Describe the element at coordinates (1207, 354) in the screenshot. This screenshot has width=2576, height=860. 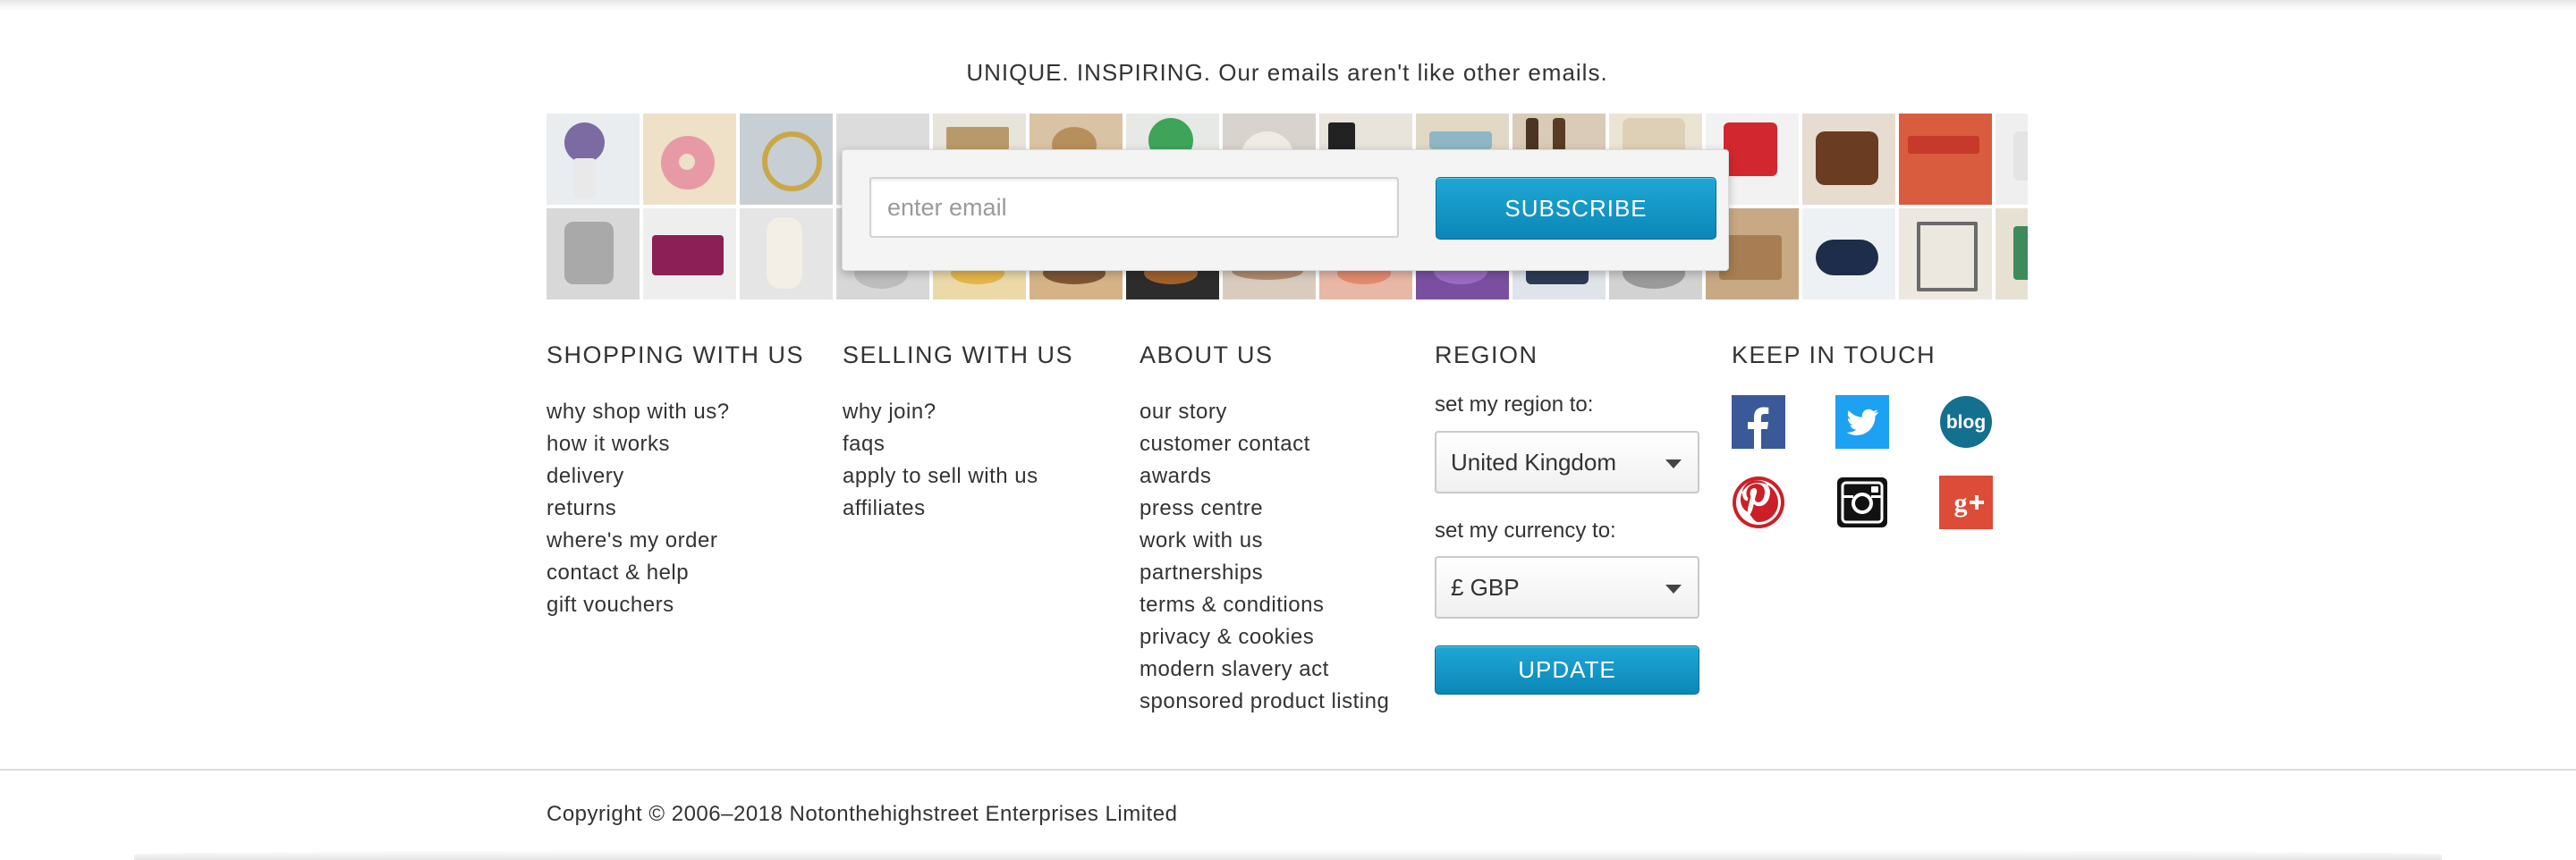
I see `about-heading: ABOUT US` at that location.